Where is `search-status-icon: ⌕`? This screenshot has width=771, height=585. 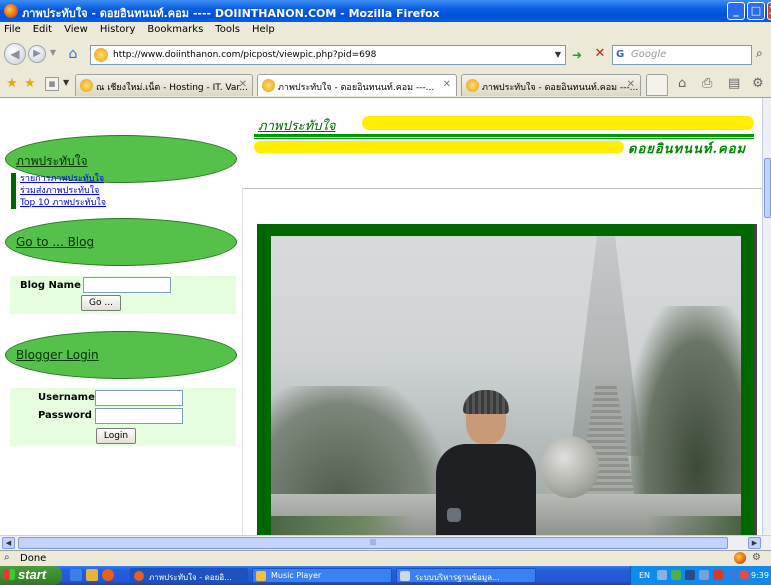
search-status-icon: ⌕ is located at coordinates (7, 557).